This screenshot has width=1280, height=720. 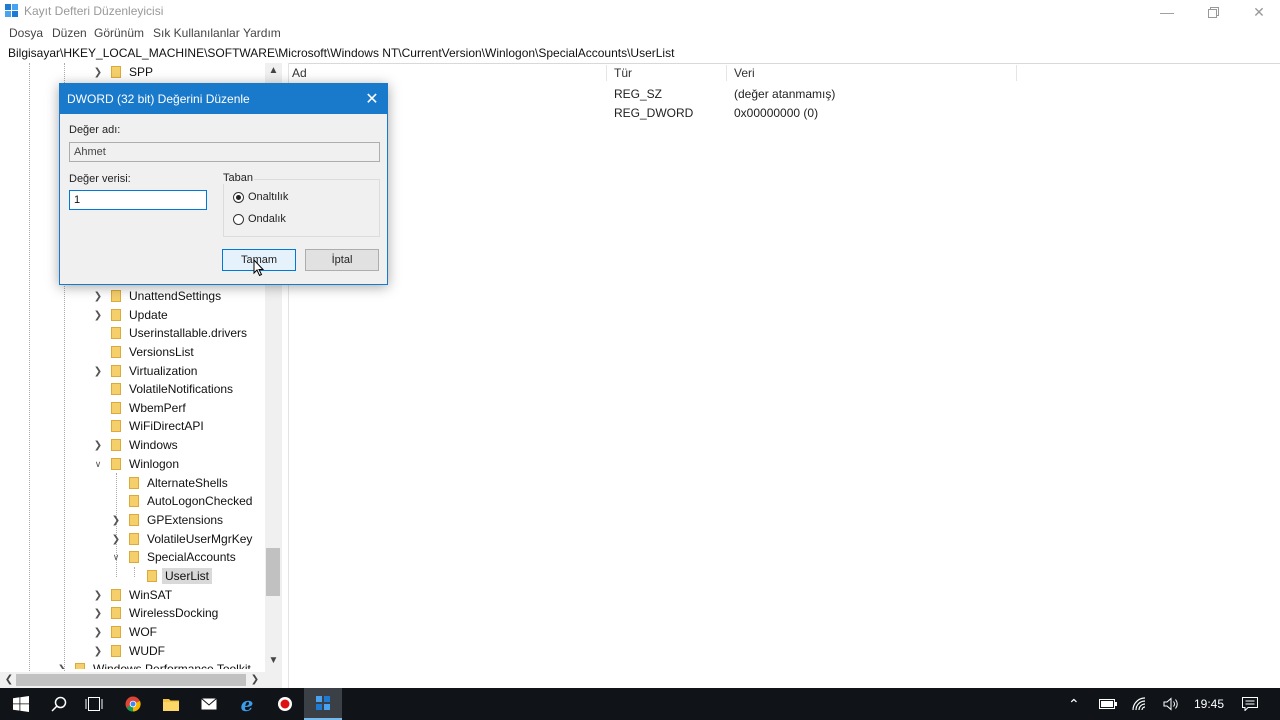 What do you see at coordinates (744, 73) in the screenshot?
I see `column-header-data: Veri` at bounding box center [744, 73].